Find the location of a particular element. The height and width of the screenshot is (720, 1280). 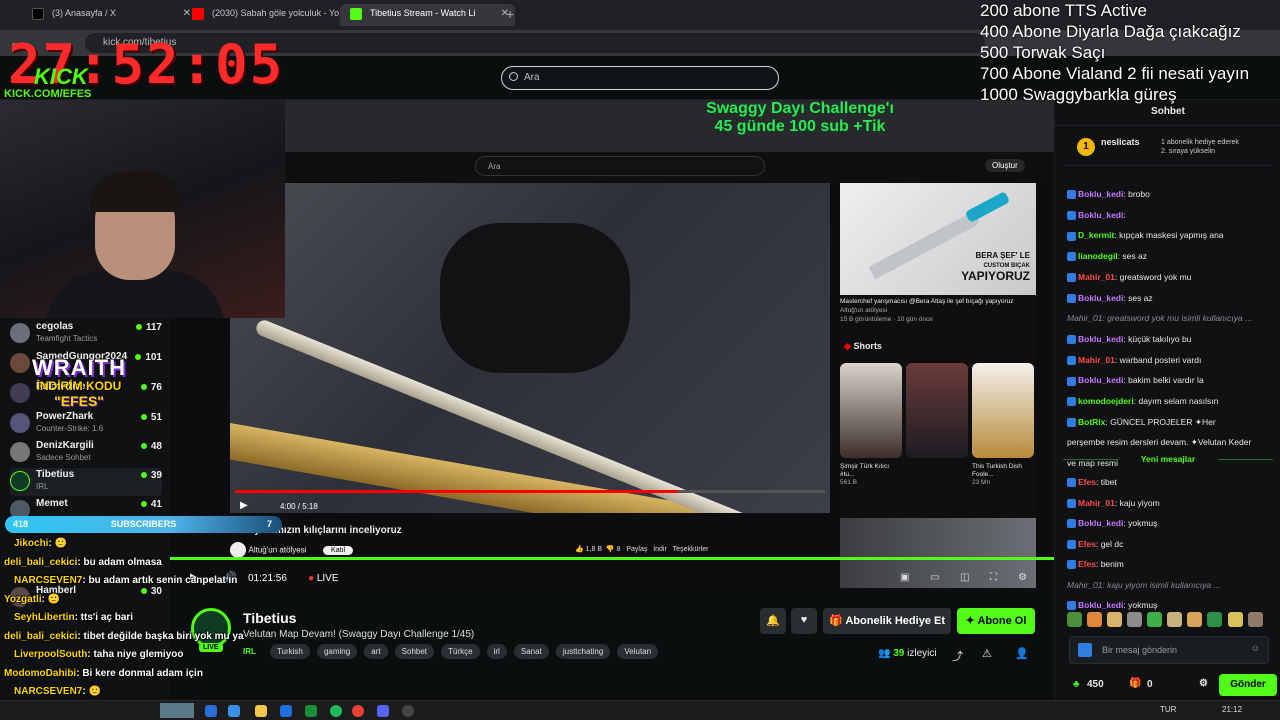

chat-username: lianodegil is located at coordinates (1098, 256).